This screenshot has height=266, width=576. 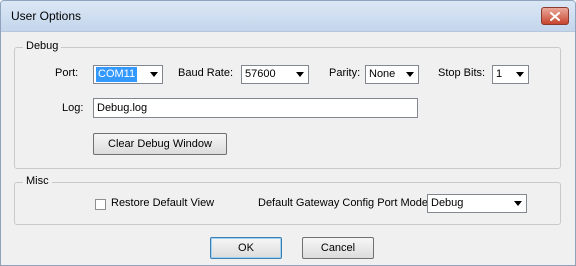 I want to click on gateway-mode-select: Debug, so click(x=477, y=203).